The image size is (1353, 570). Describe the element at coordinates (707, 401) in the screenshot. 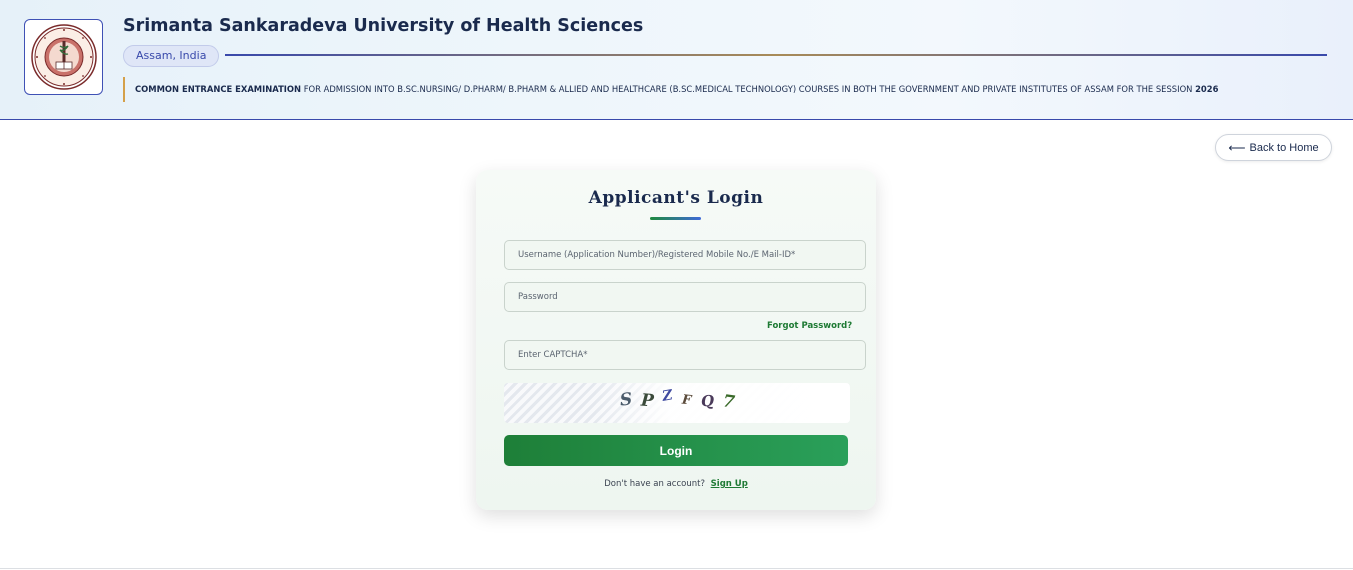

I see `captcha-char: Q` at that location.